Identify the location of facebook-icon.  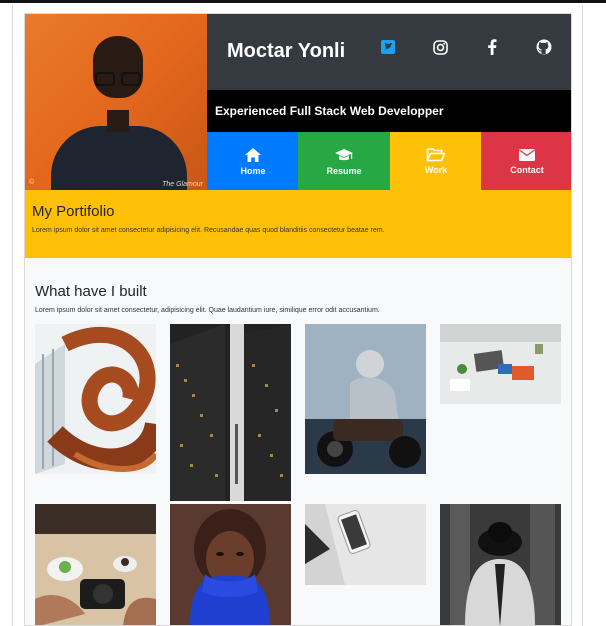
(492, 47).